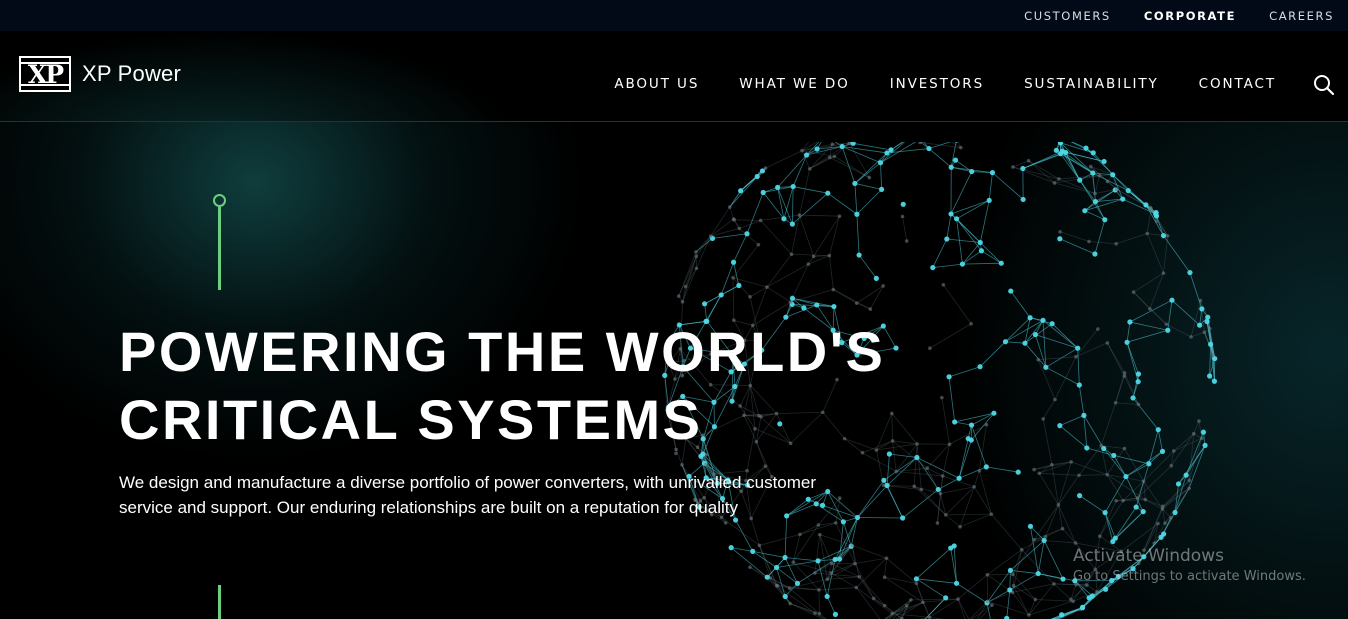  What do you see at coordinates (569, 386) in the screenshot?
I see `hero-headline: POWERING THE WORLD'S CRITICAL SYSTEMS` at bounding box center [569, 386].